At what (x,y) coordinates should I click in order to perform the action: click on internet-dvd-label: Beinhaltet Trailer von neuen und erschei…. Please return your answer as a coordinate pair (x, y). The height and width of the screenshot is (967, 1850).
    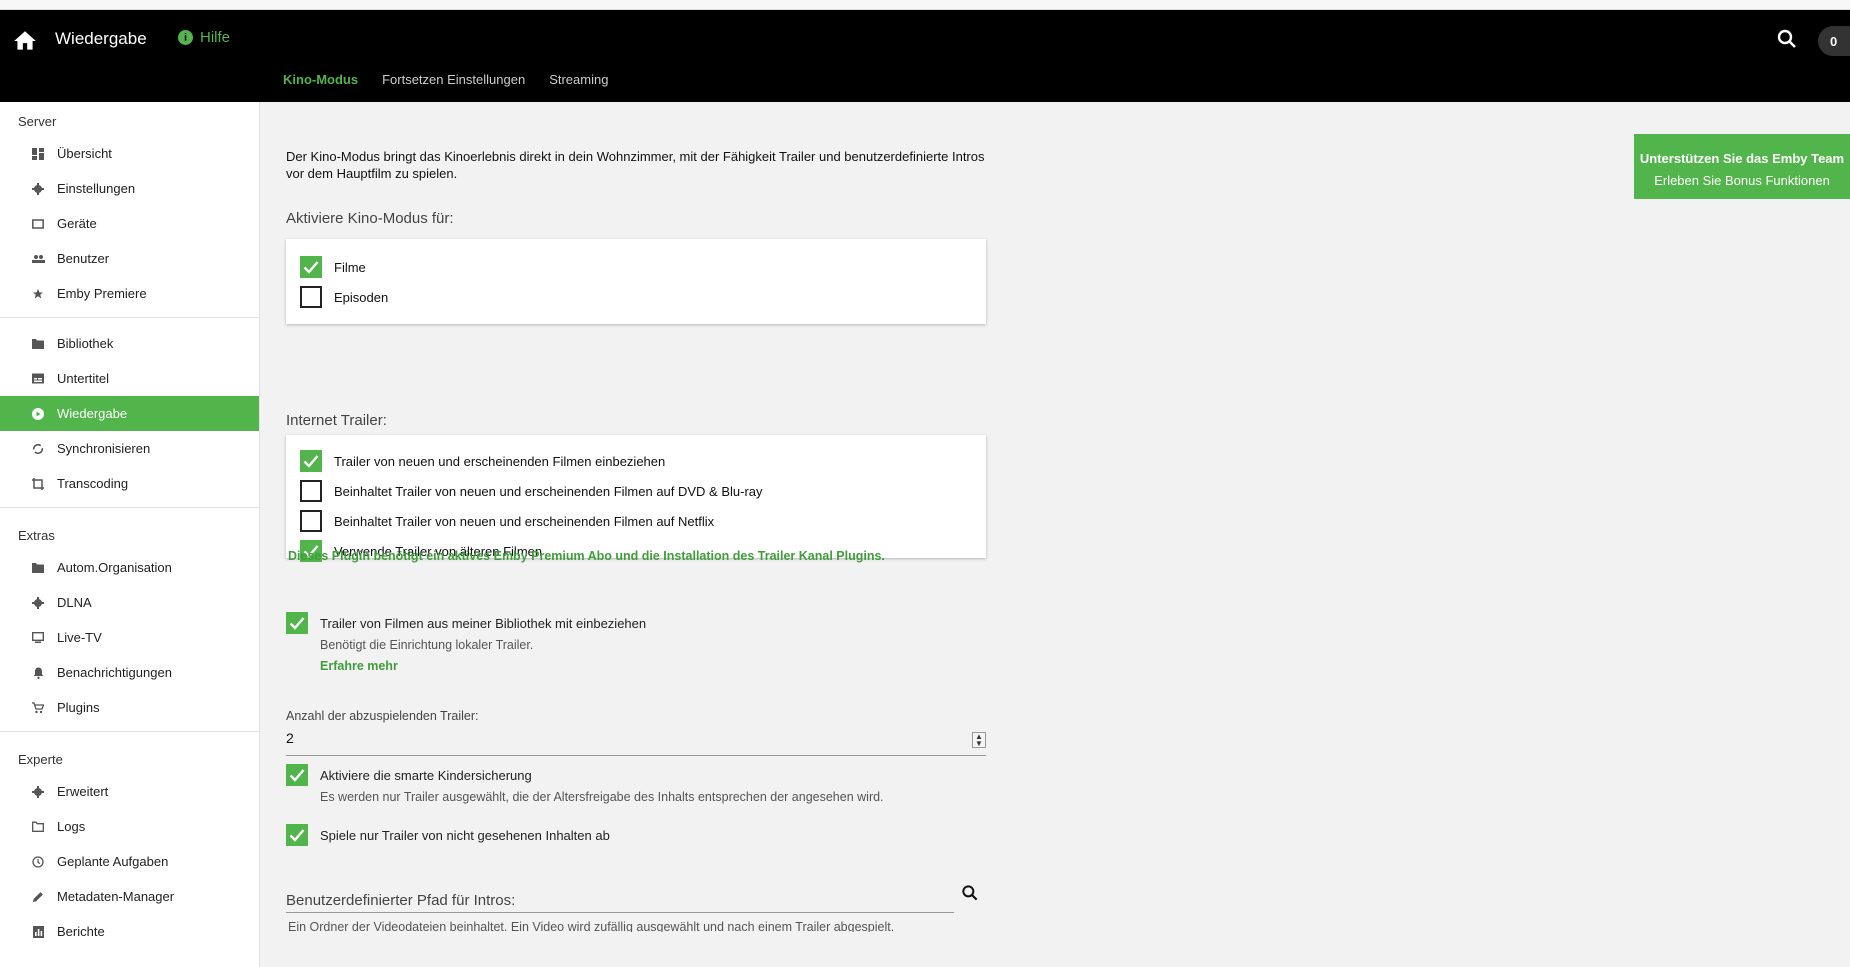
    Looking at the image, I should click on (548, 491).